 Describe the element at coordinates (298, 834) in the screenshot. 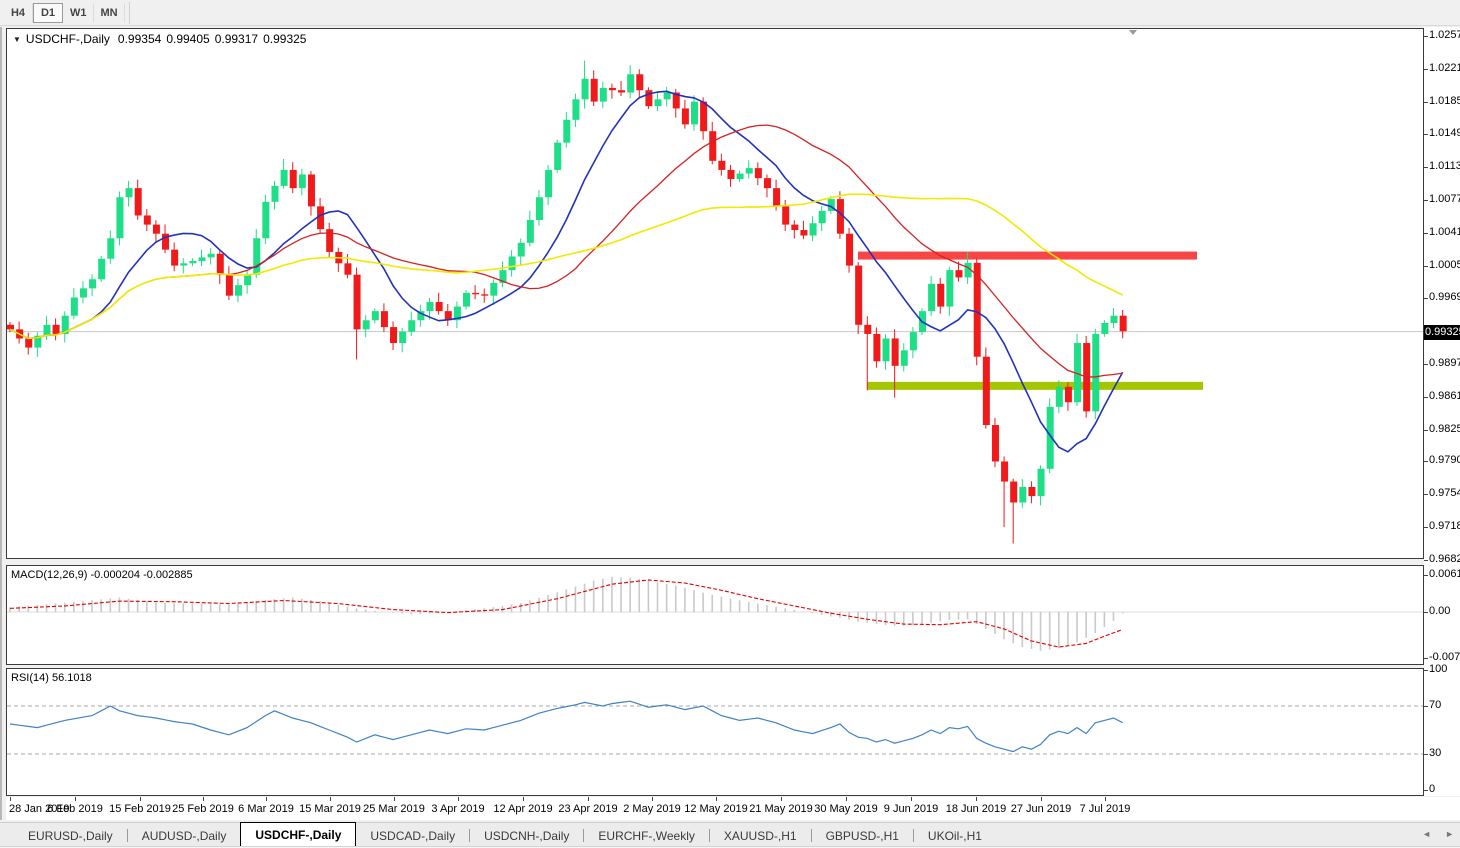

I see `tab-usdchf-daily: USDCHF-,Daily` at that location.